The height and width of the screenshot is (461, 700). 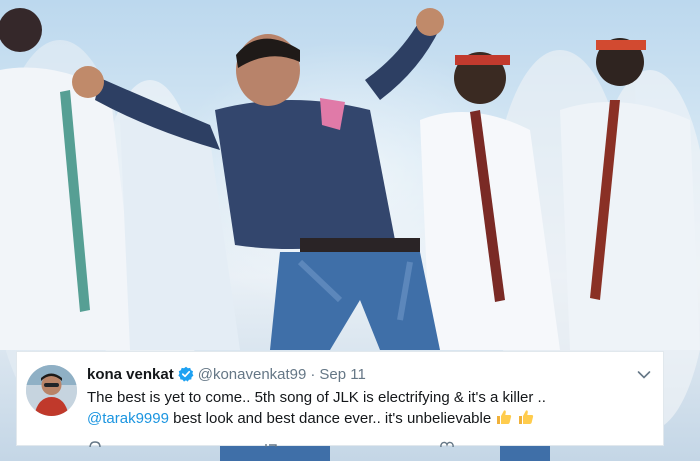 I want to click on retweet-icon, so click(x=271, y=443).